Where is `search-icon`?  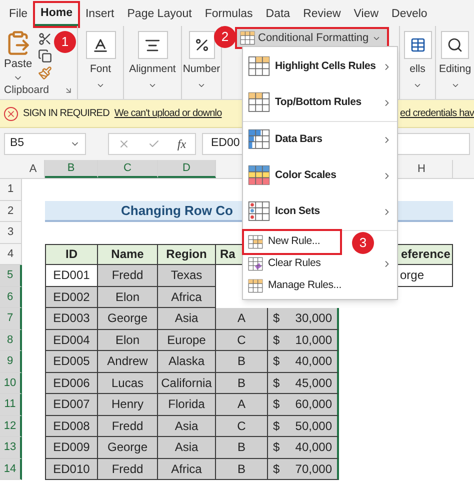
search-icon is located at coordinates (455, 45).